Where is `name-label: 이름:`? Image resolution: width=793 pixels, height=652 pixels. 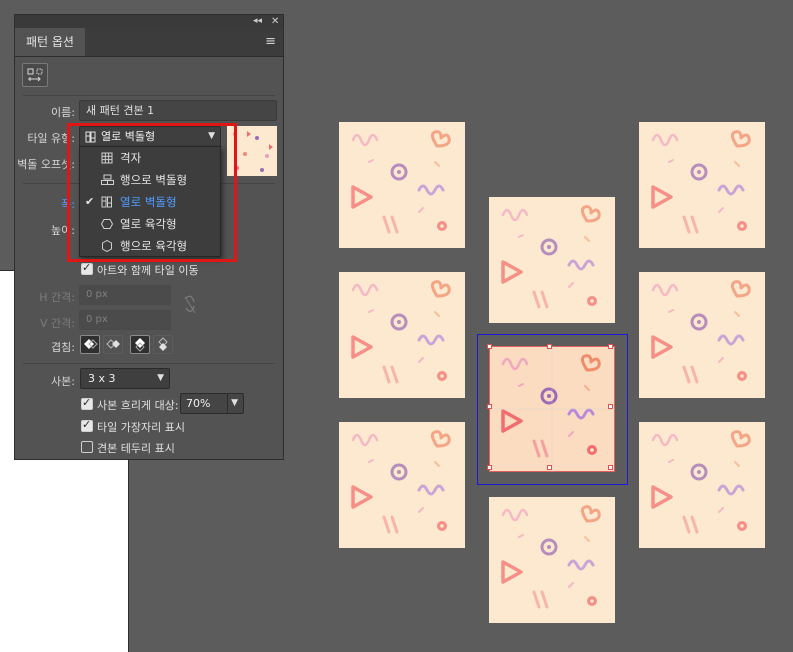
name-label: 이름: is located at coordinates (63, 112).